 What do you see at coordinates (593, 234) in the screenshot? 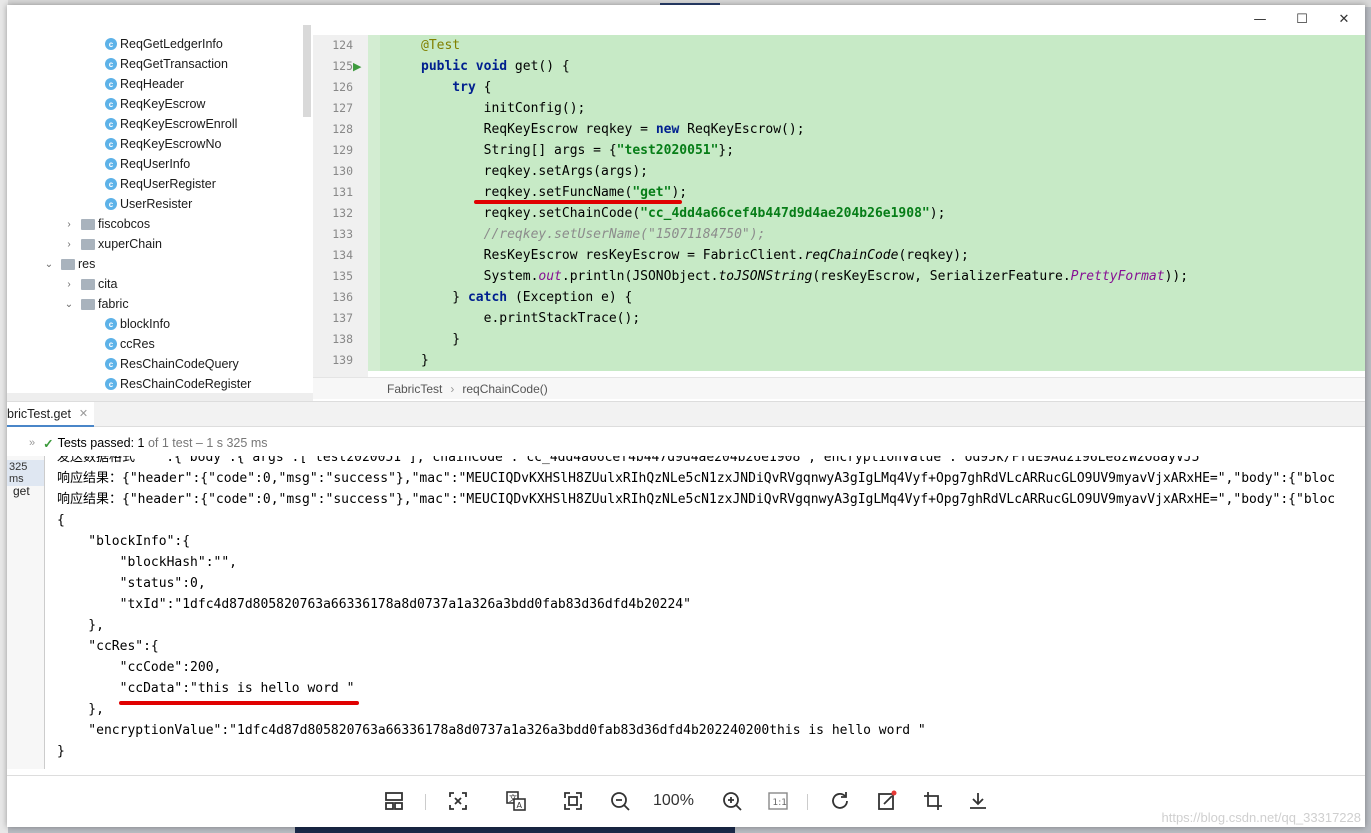
I see `code-line: //reqkey.setUserName("15071184750");` at bounding box center [593, 234].